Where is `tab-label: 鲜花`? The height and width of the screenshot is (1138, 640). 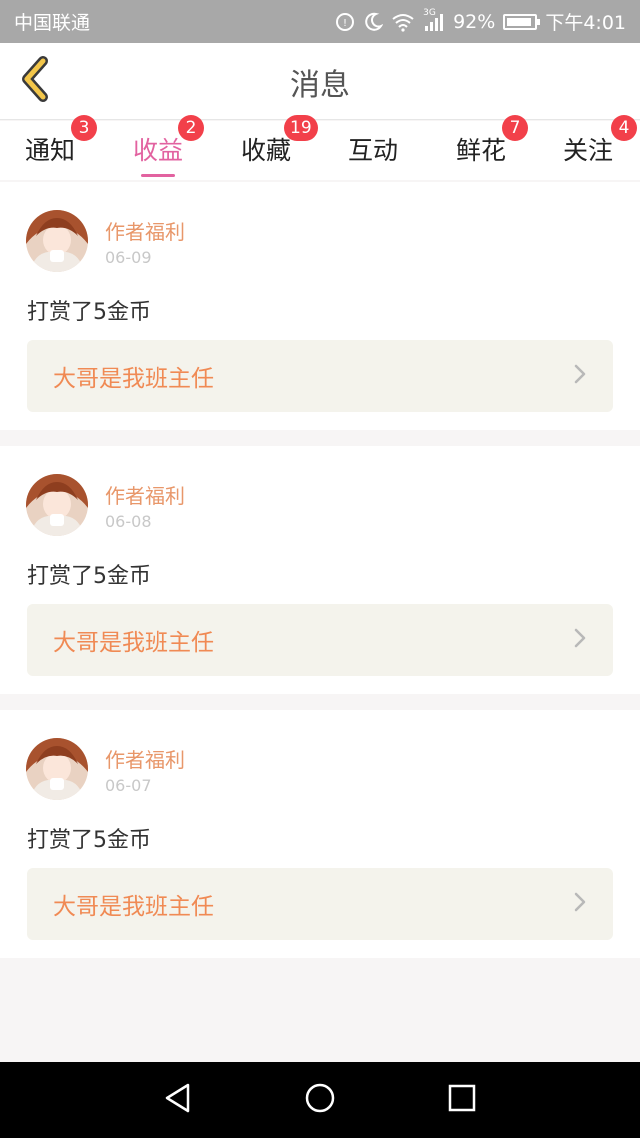 tab-label: 鲜花 is located at coordinates (480, 150).